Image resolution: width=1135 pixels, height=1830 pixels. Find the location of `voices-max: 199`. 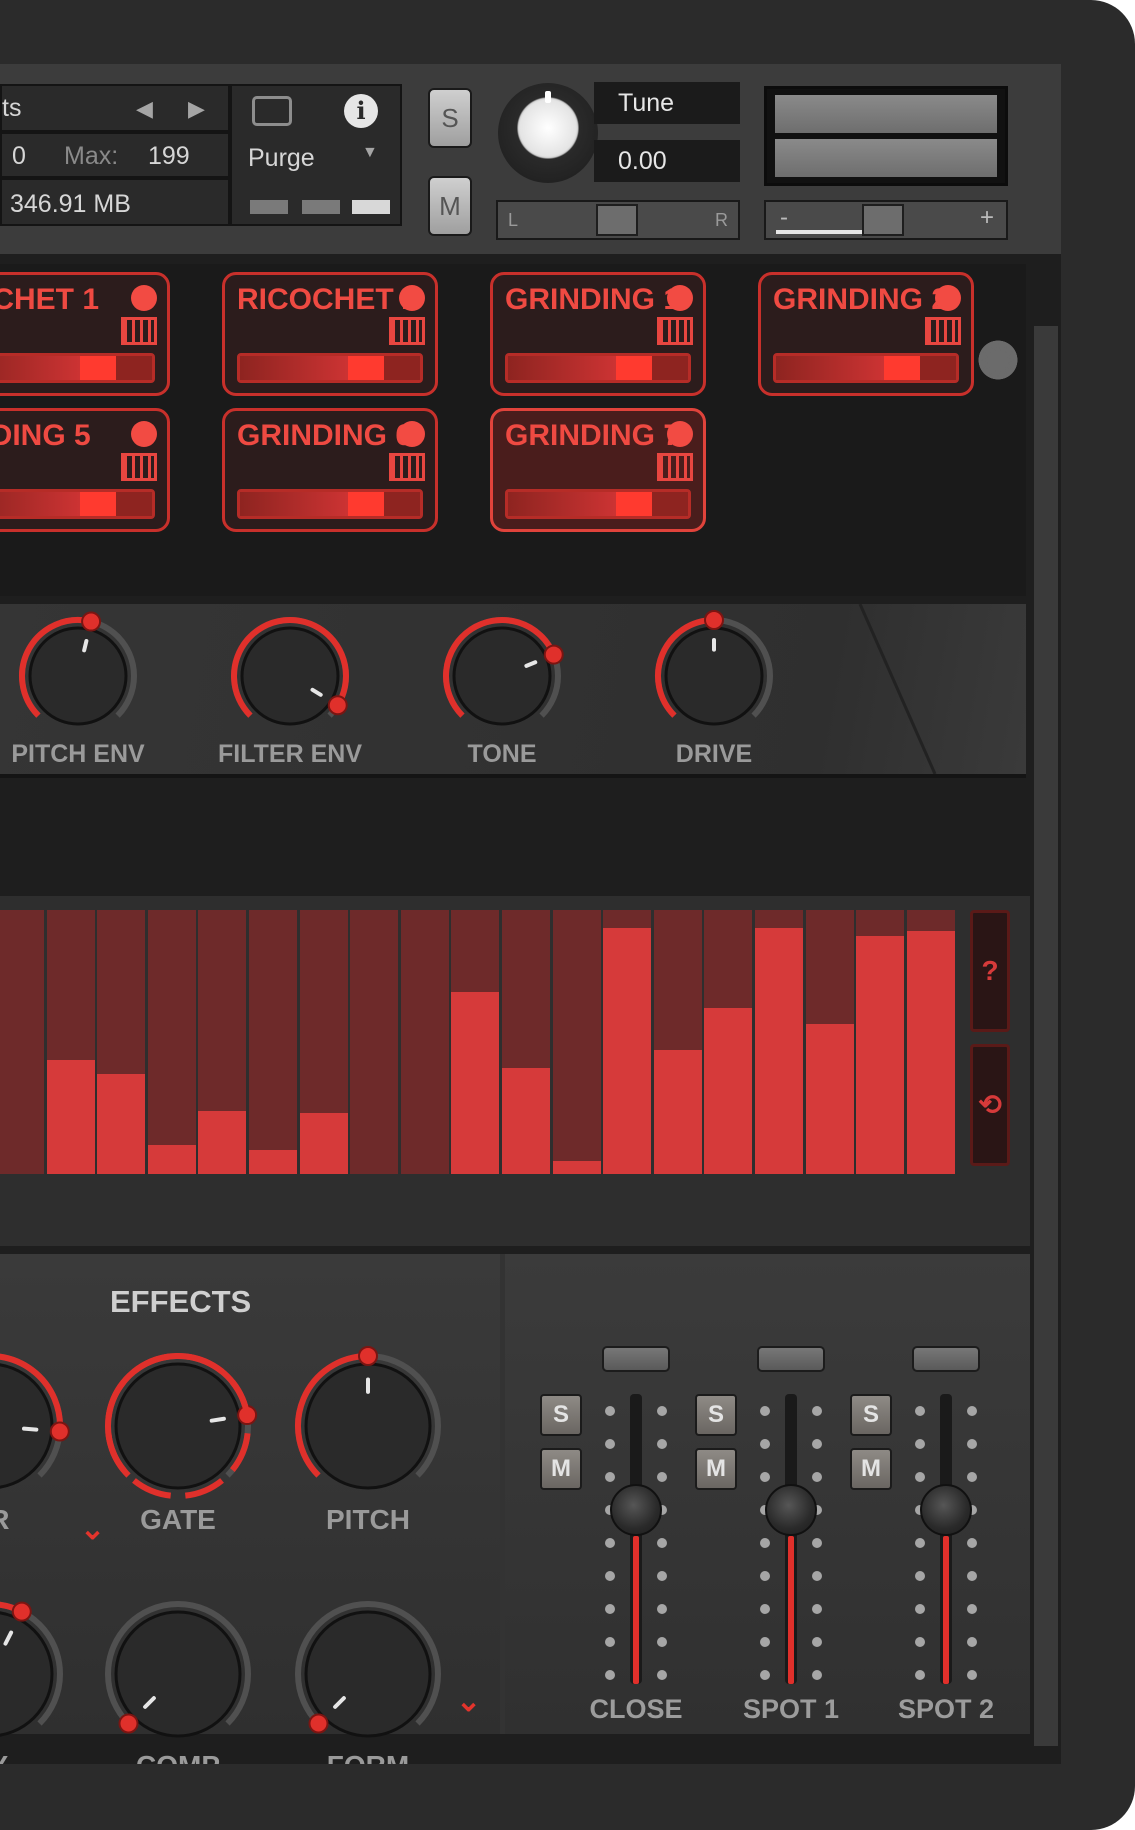

voices-max: 199 is located at coordinates (169, 156).